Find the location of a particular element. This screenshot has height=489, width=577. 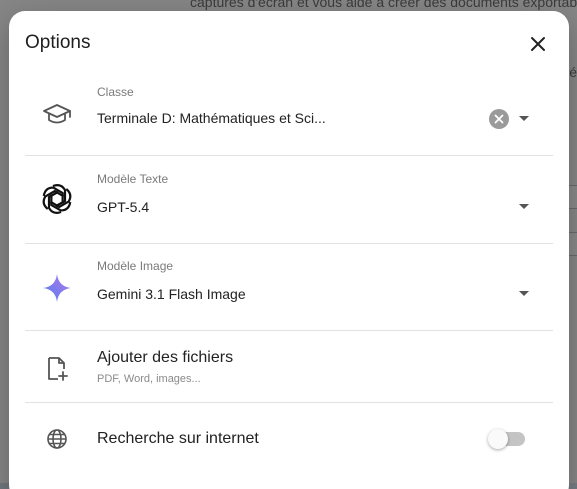

modele-image-select: Modèle Image Gemini 3.1 Flash Image is located at coordinates (289, 292).